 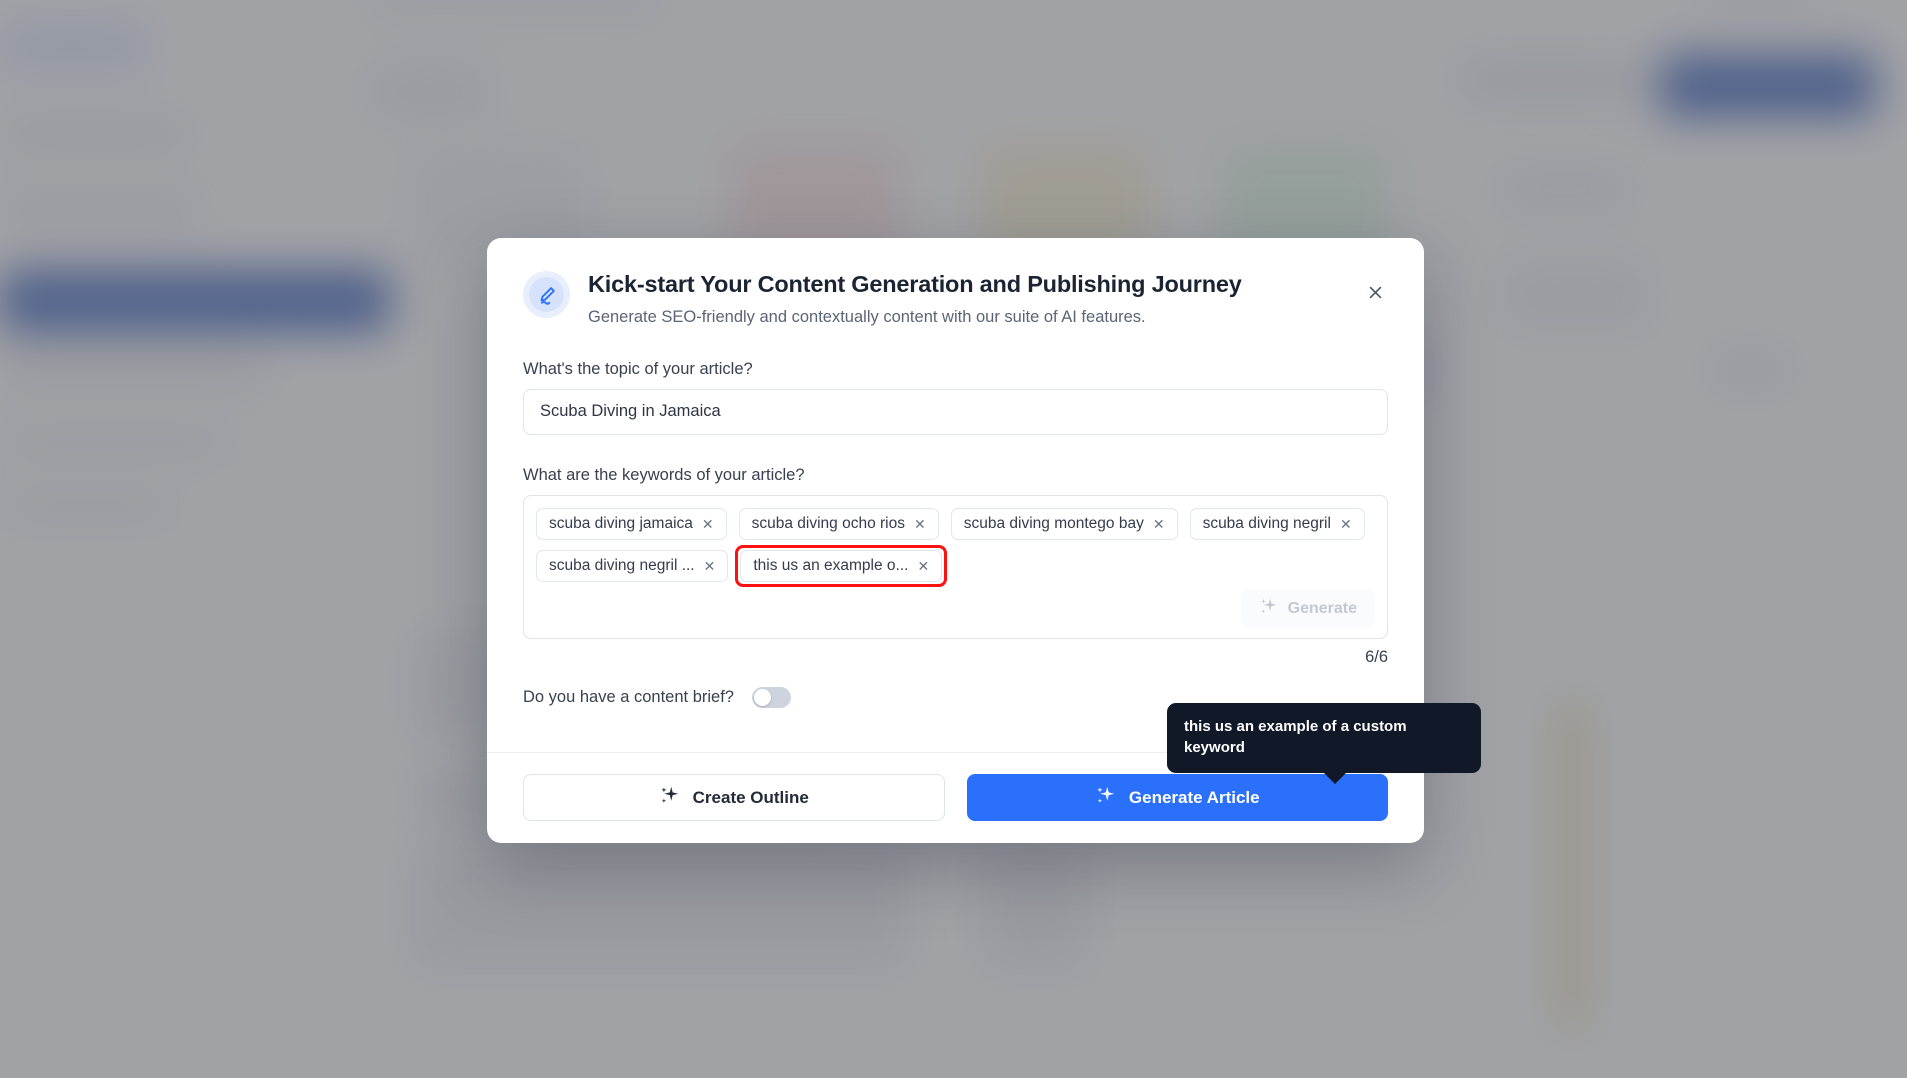 I want to click on topic-input, so click(x=955, y=411).